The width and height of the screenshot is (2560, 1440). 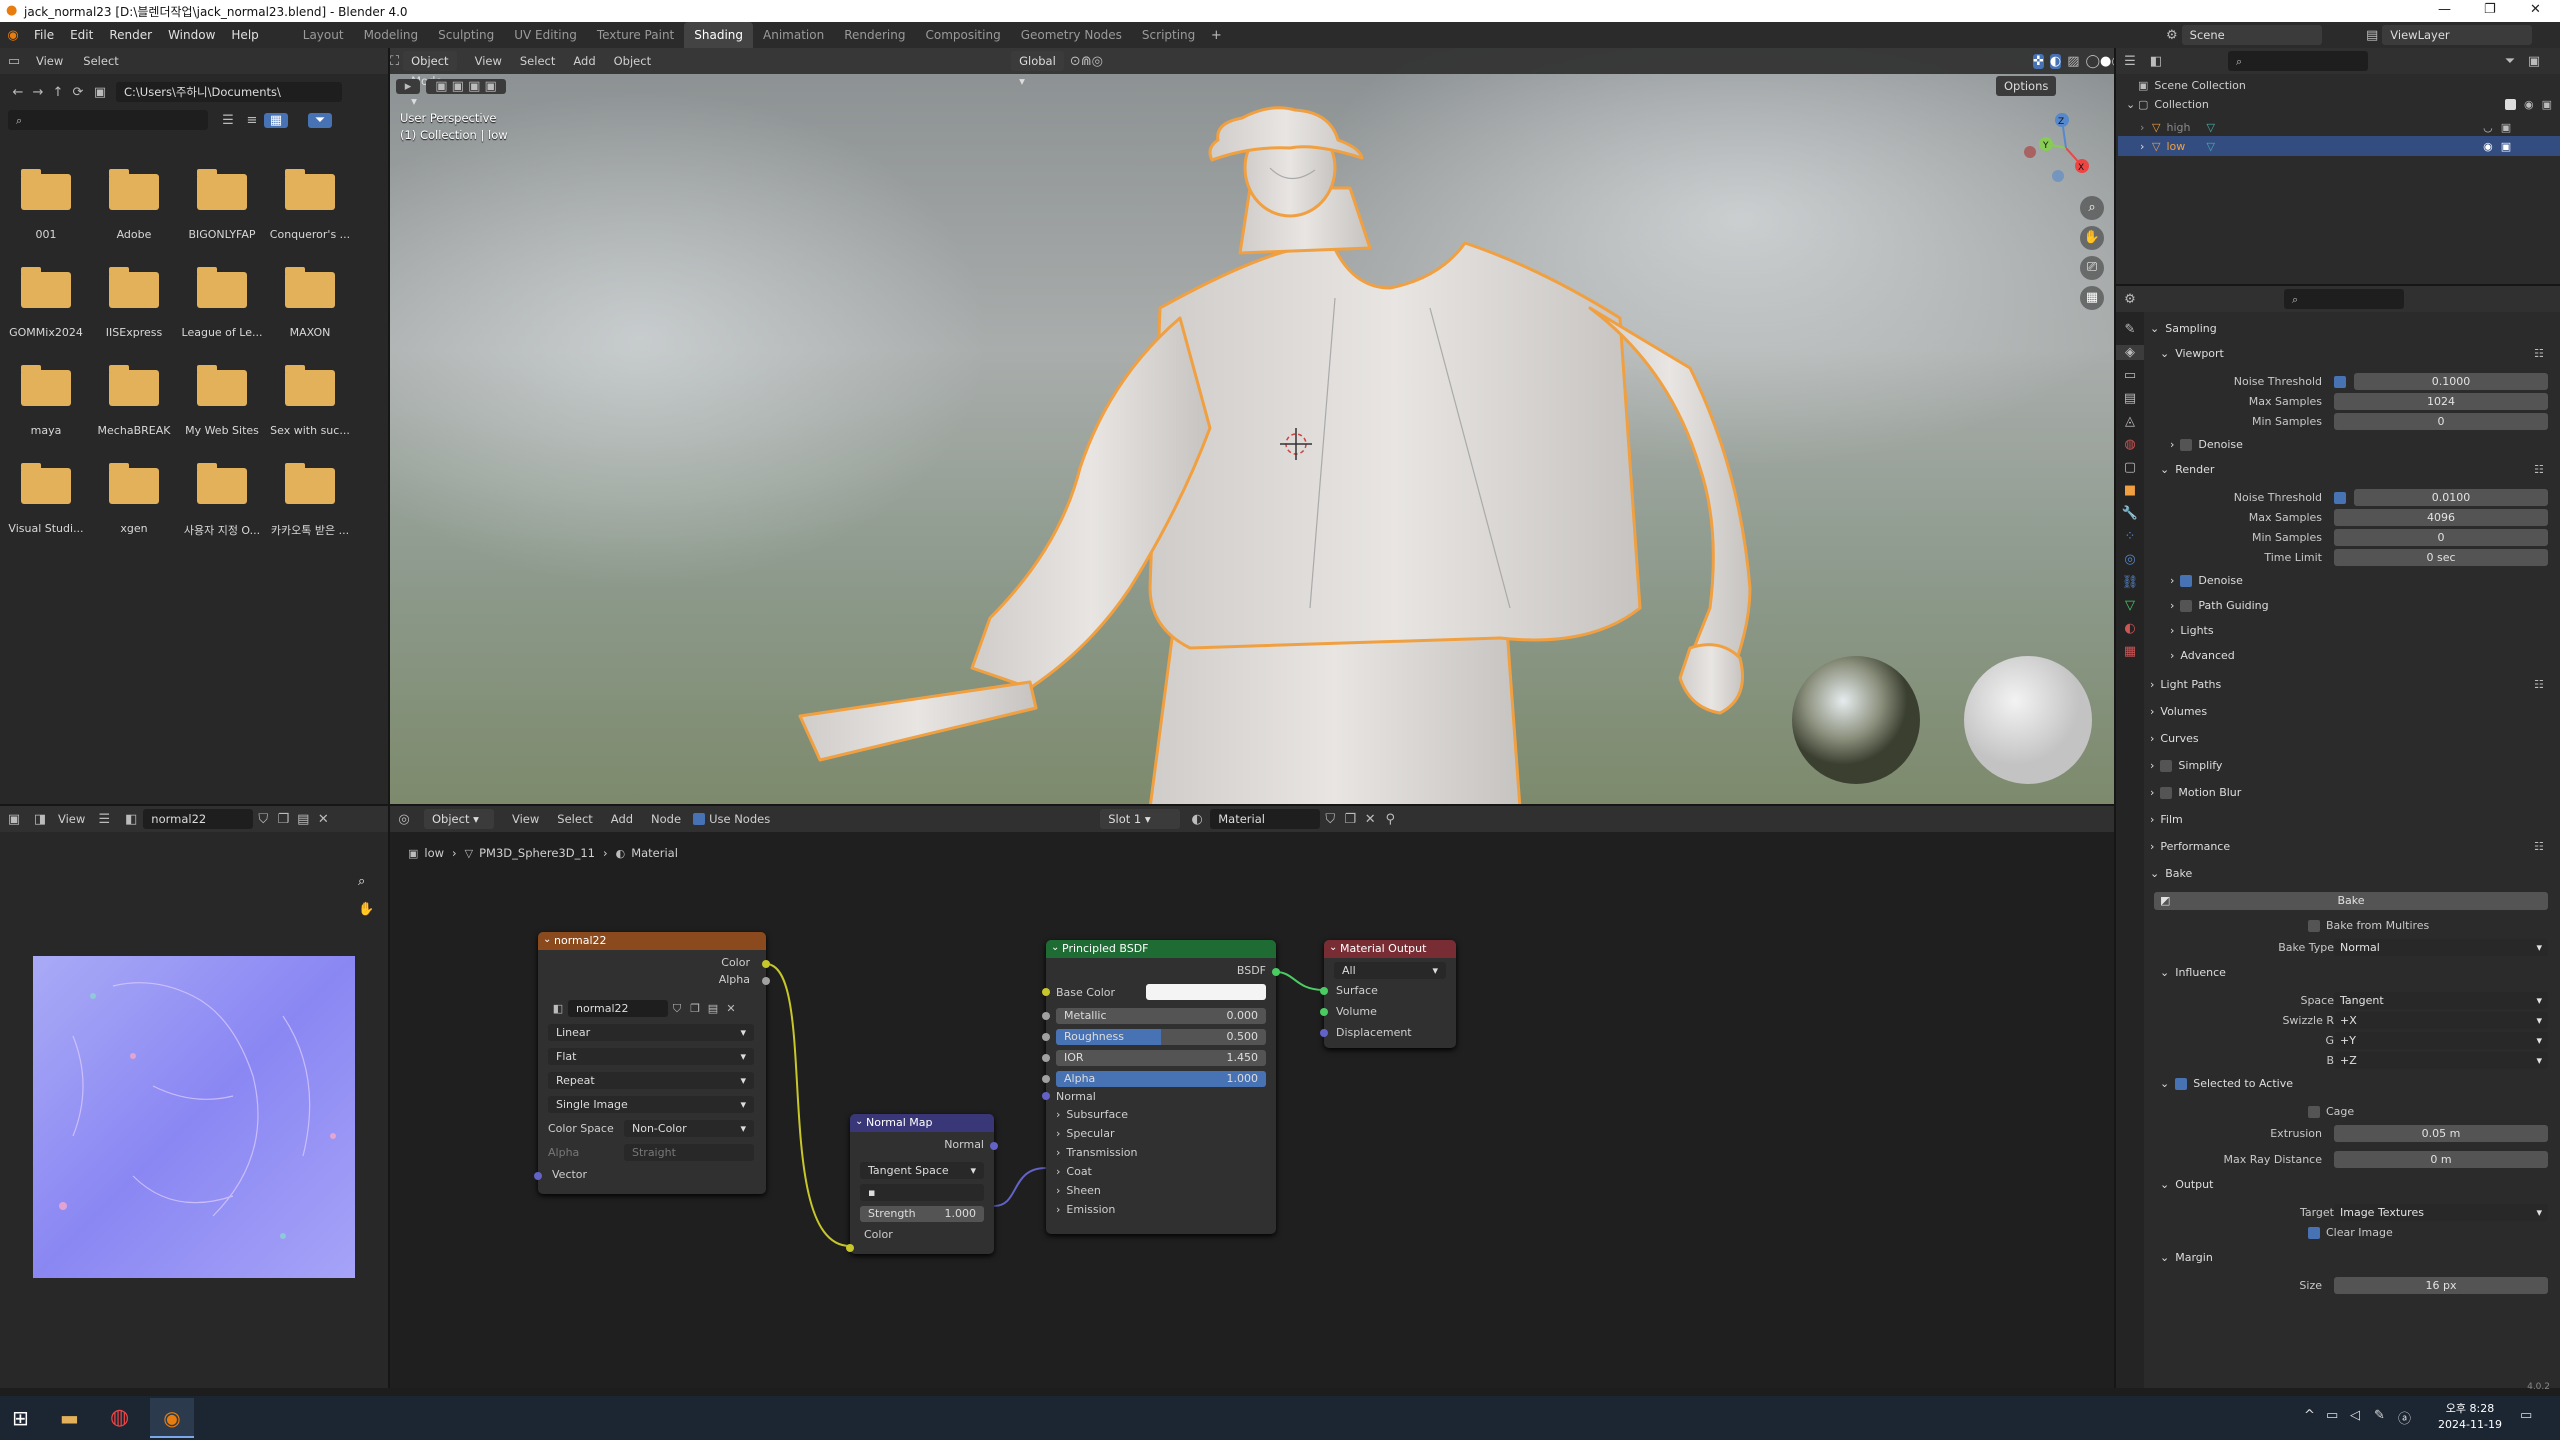 I want to click on bsdf-field-alpha: Alpha 1.000, so click(x=1161, y=1079).